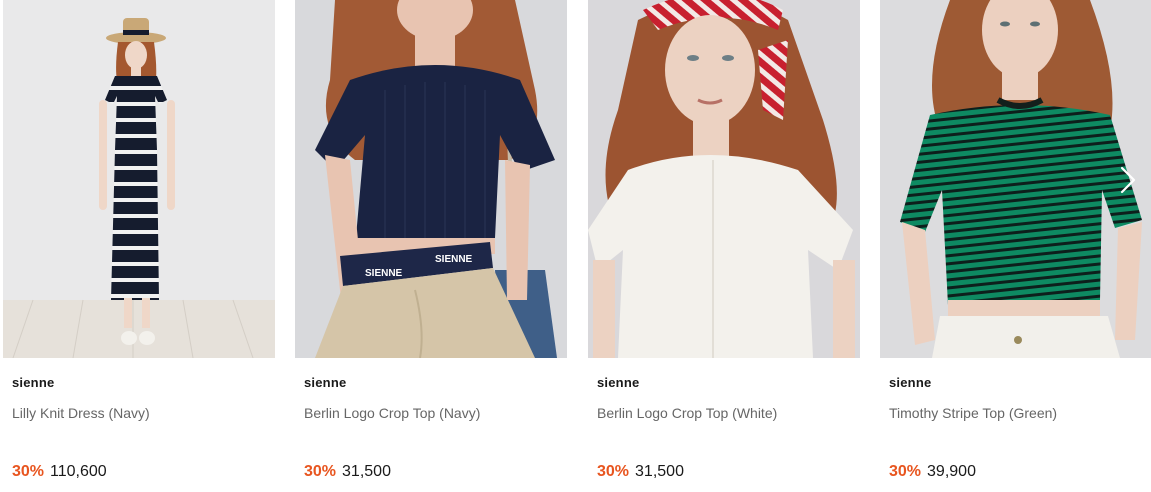  What do you see at coordinates (687, 413) in the screenshot?
I see `product-name: Berlin Logo Crop Top (White)` at bounding box center [687, 413].